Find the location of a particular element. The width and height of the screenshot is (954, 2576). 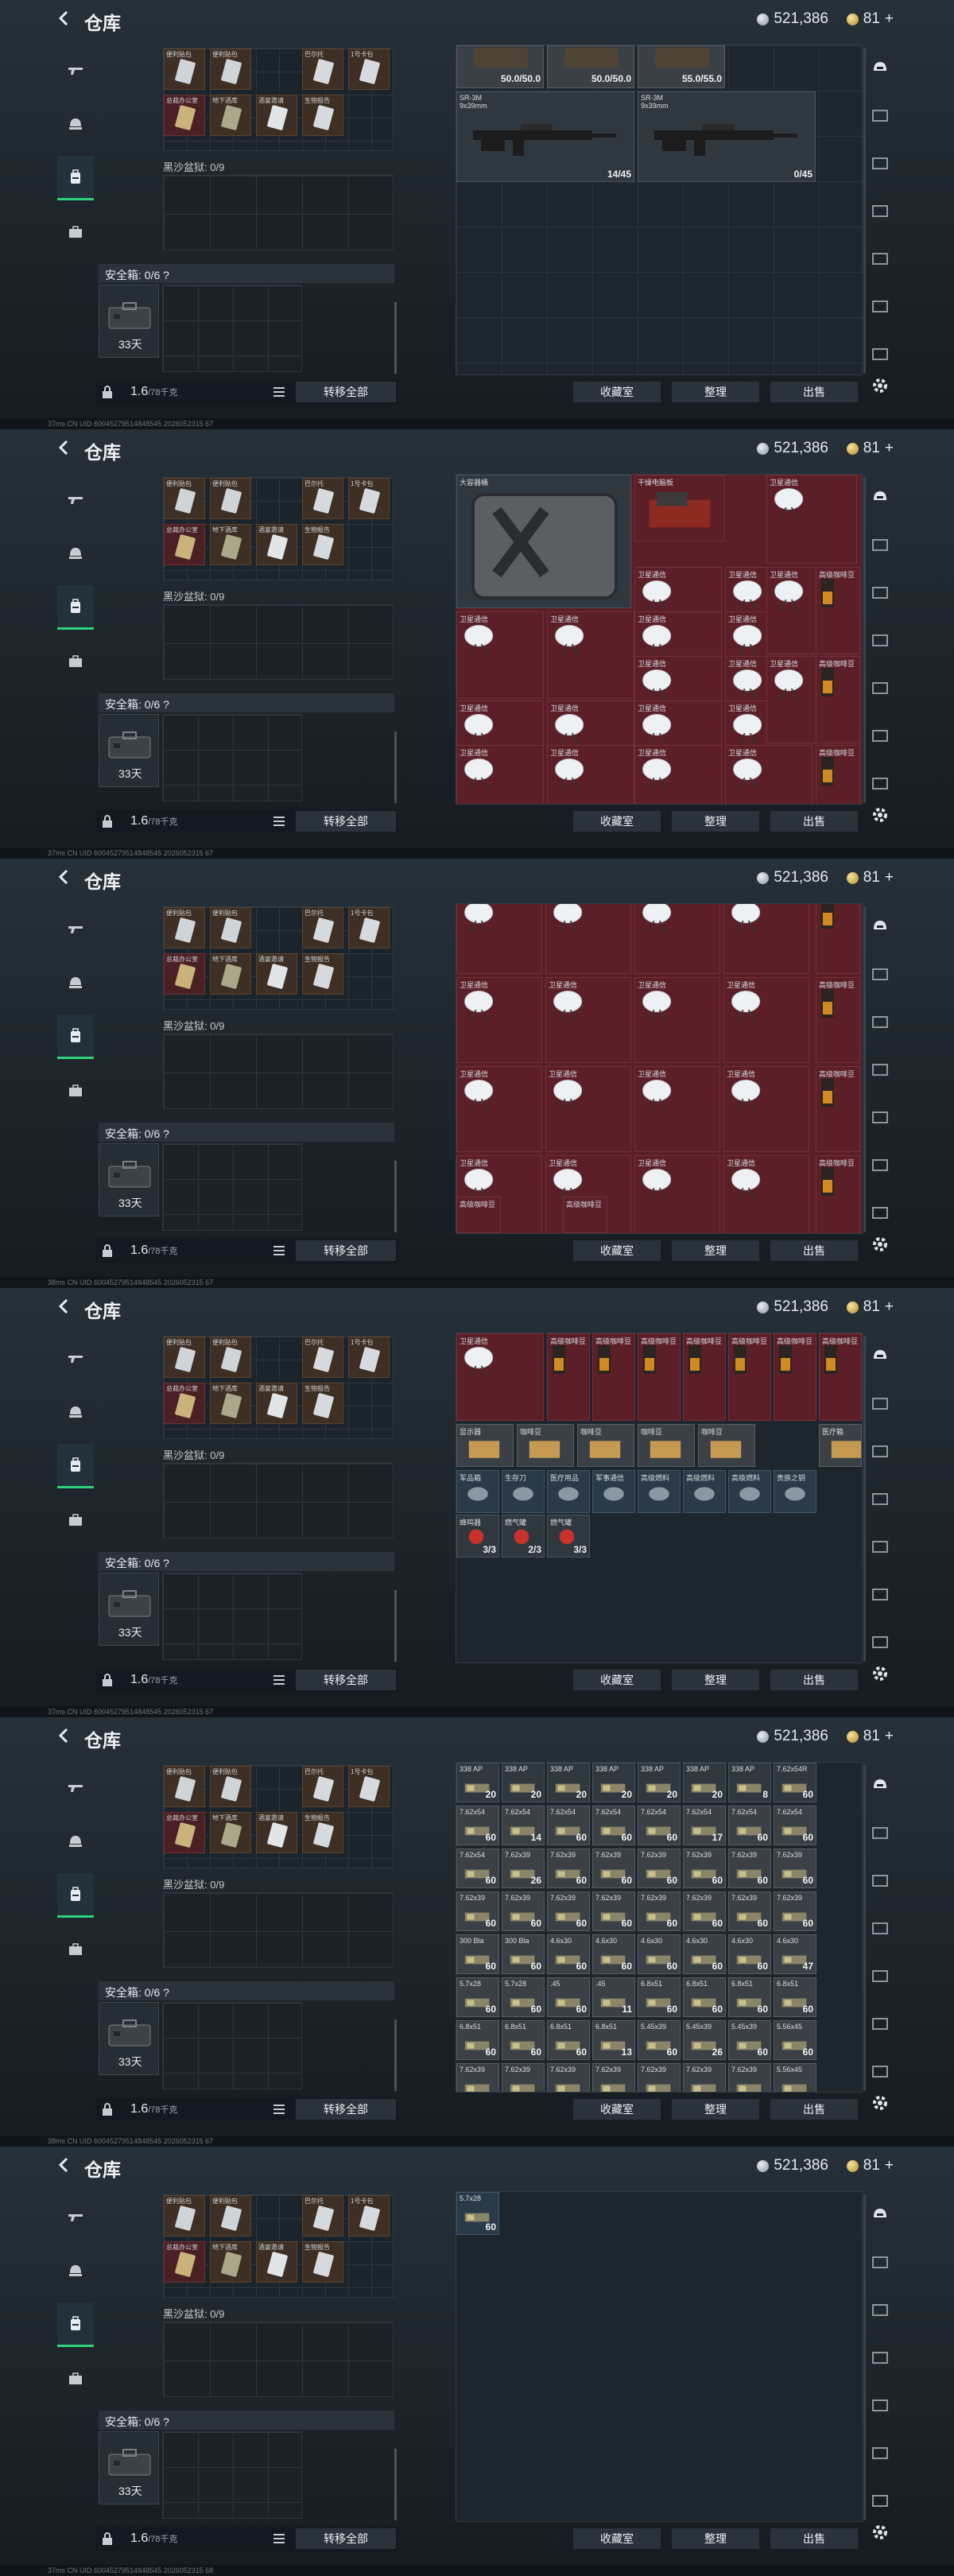

loot-item: 军事通信 is located at coordinates (613, 1492).